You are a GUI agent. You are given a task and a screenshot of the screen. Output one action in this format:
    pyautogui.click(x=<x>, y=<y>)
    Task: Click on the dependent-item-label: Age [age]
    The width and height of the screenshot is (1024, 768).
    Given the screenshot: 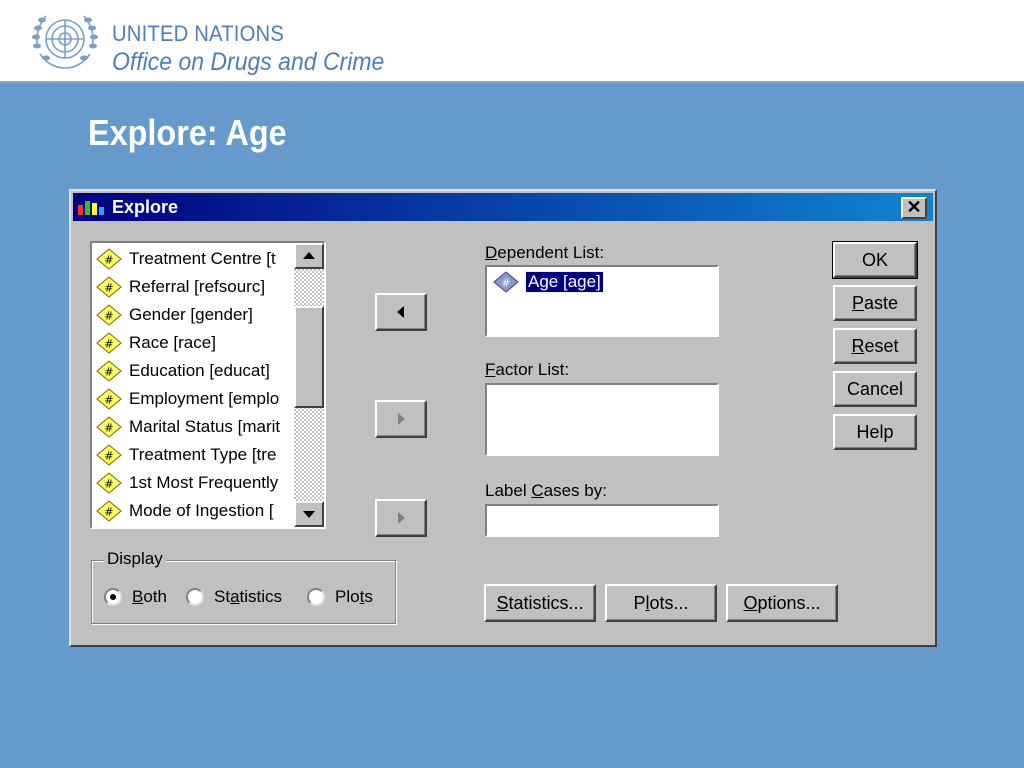 What is the action you would take?
    pyautogui.click(x=564, y=282)
    